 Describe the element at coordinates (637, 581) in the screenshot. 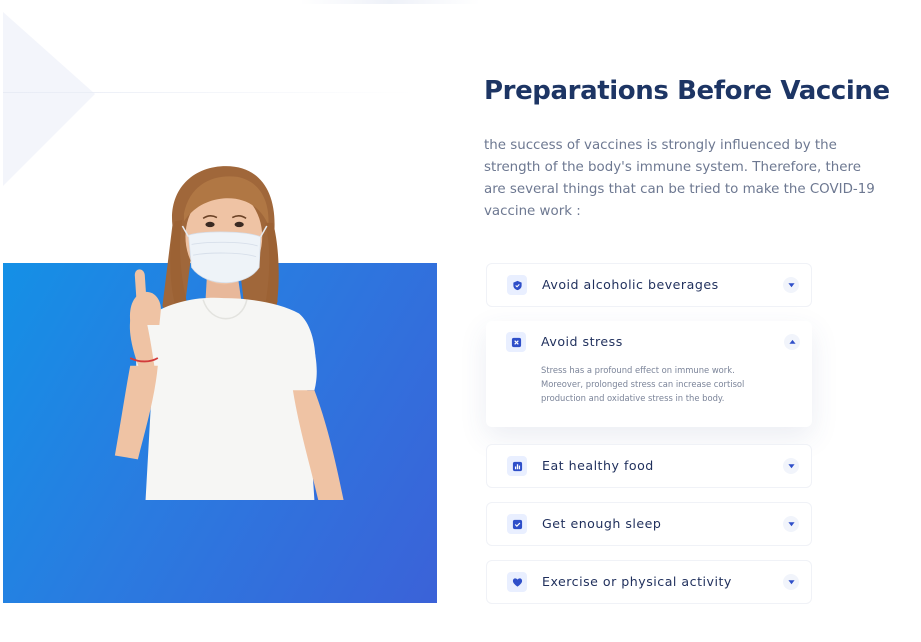

I see `accordion-item-label: Exercise or physical activity` at that location.